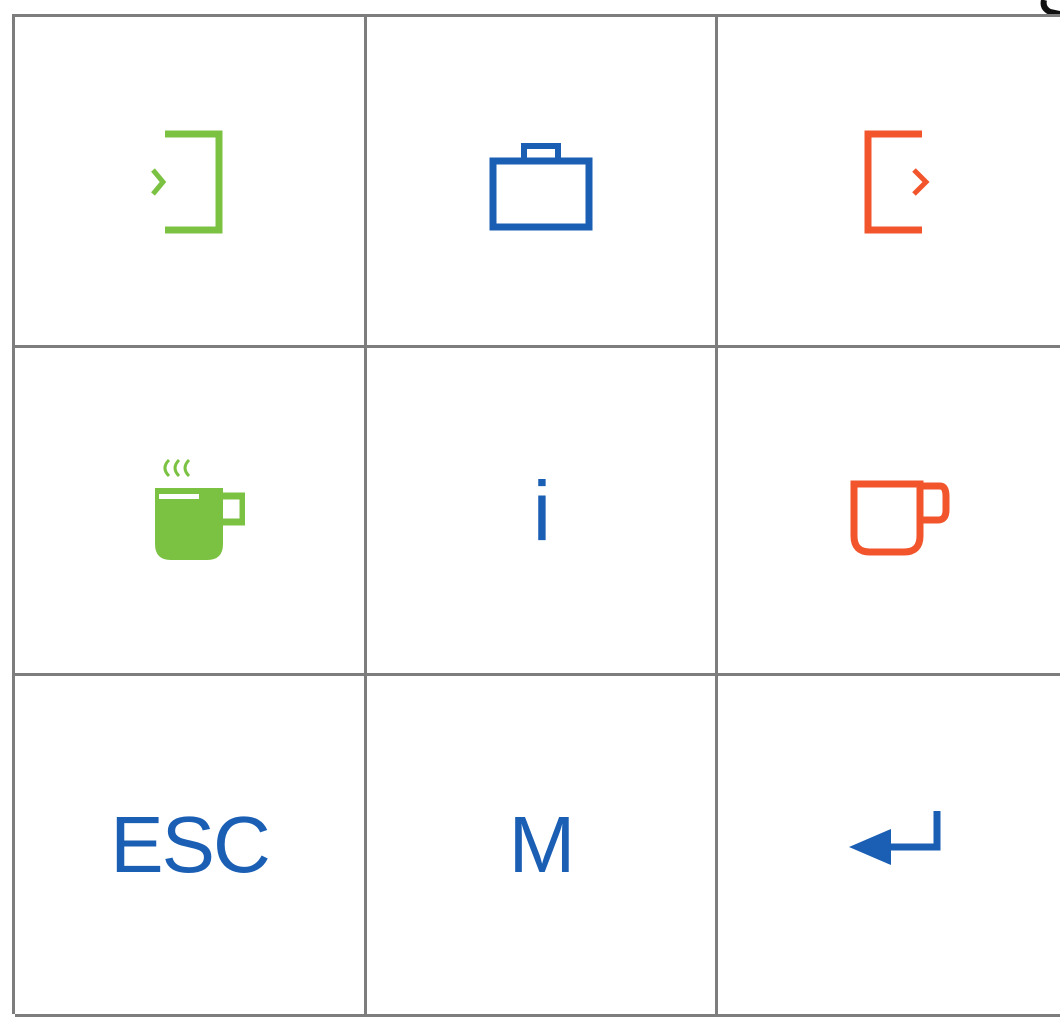 Image resolution: width=1060 pixels, height=1017 pixels. Describe the element at coordinates (541, 187) in the screenshot. I see `briefcase-icon` at that location.